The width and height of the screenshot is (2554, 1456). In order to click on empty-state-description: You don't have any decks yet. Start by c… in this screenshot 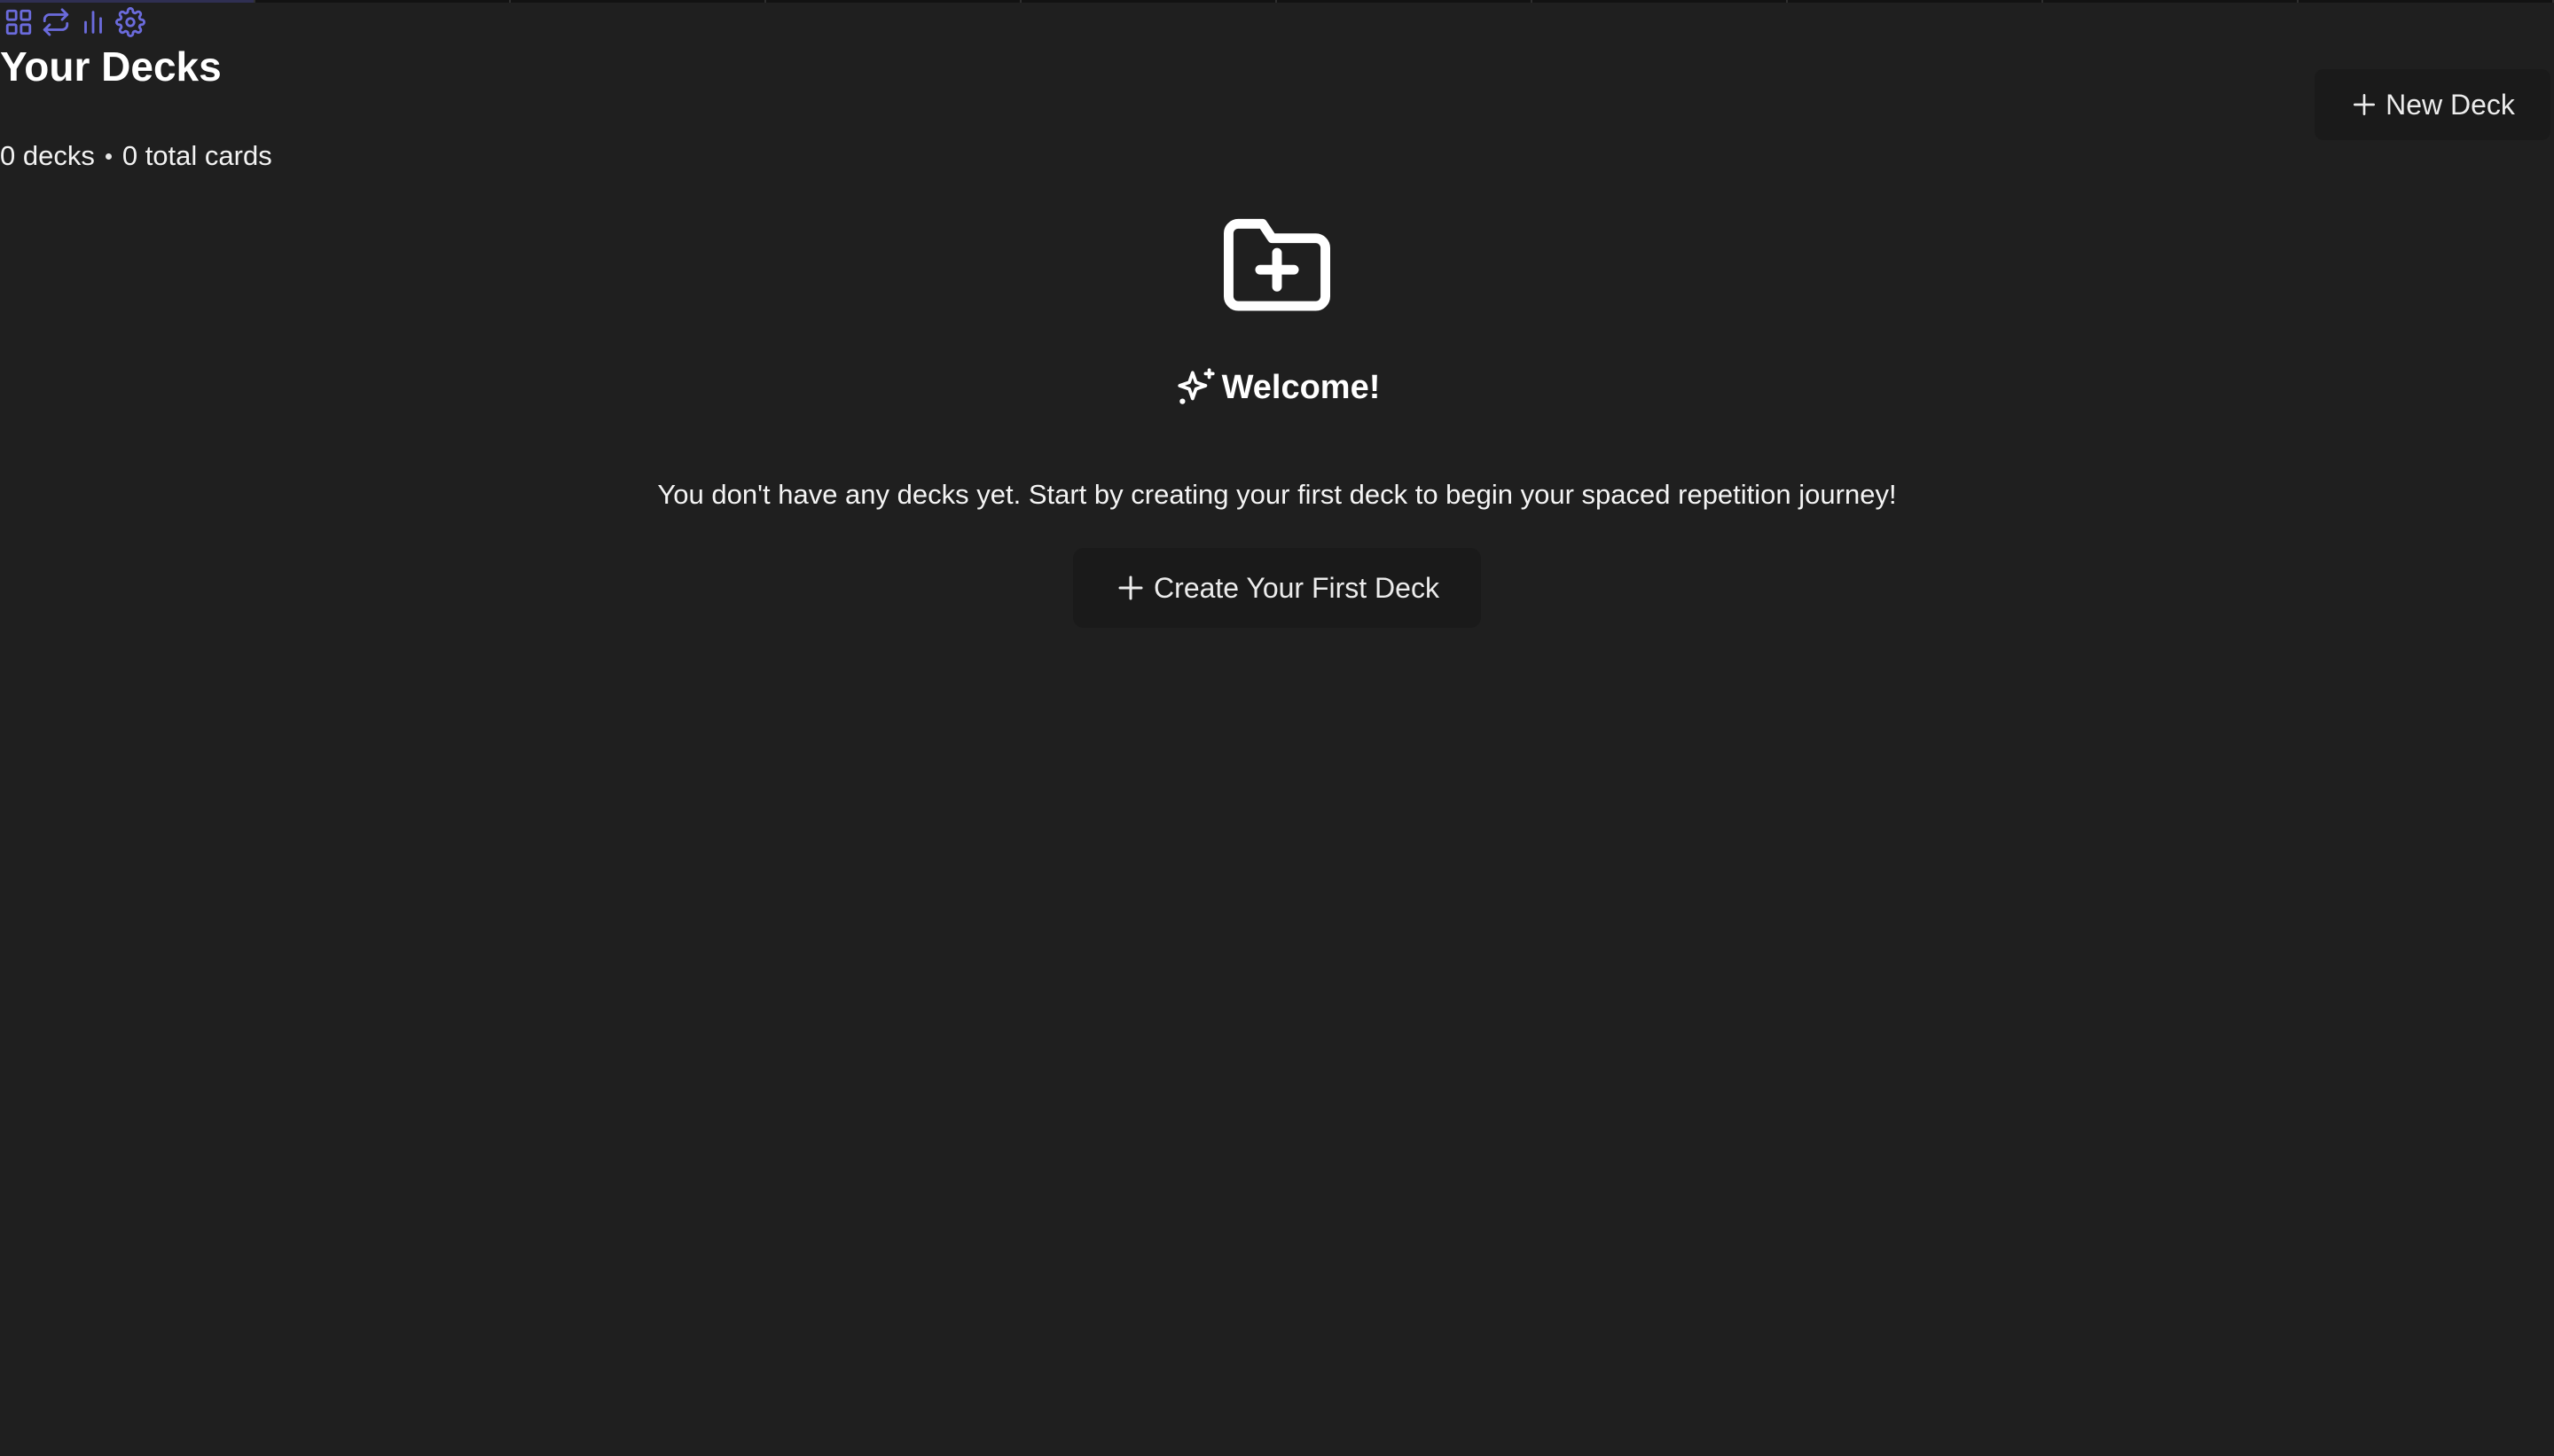, I will do `click(1277, 494)`.